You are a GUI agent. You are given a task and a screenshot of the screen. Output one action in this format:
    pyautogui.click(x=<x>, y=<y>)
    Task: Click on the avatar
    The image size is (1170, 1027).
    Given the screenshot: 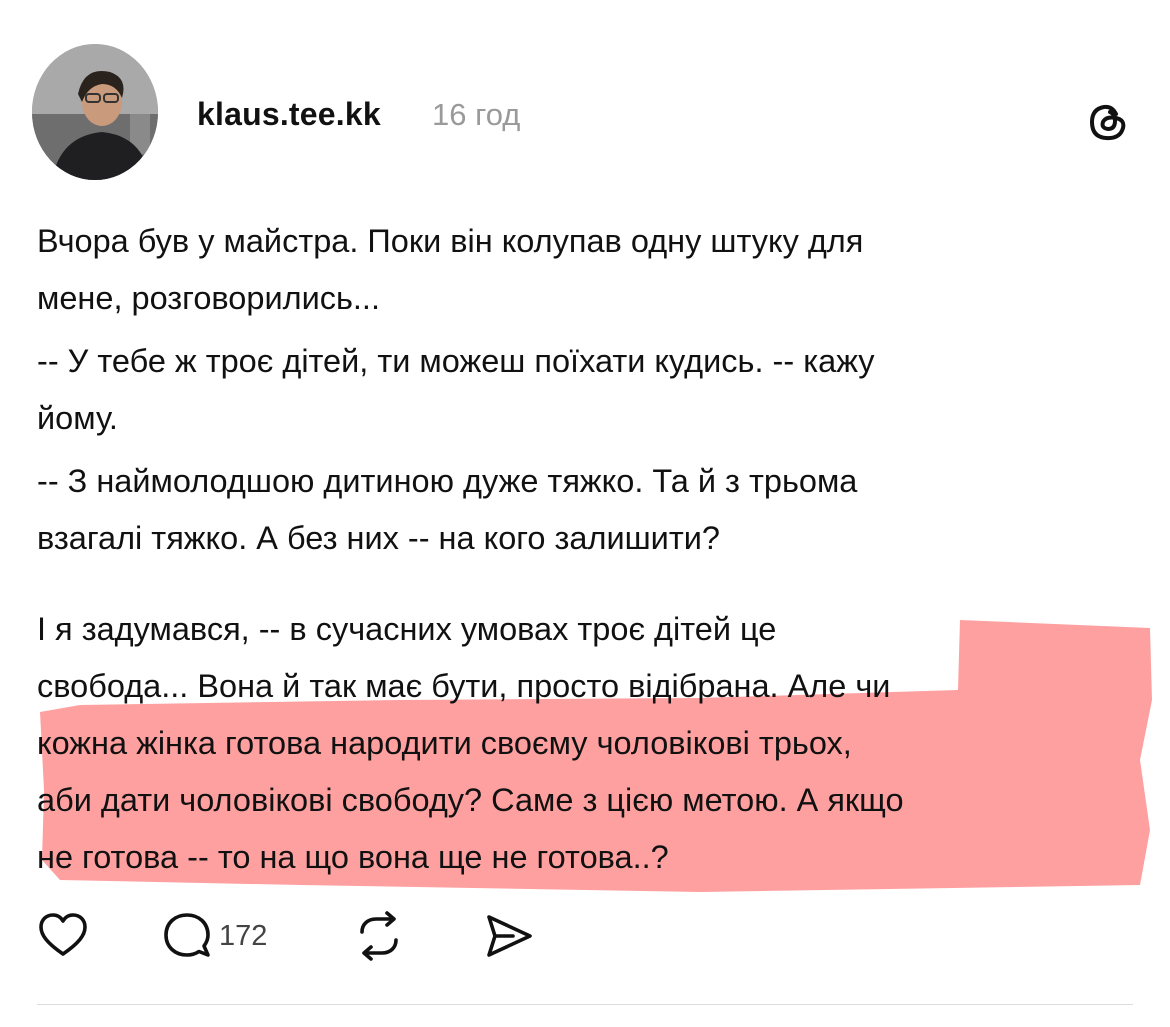 What is the action you would take?
    pyautogui.click(x=95, y=112)
    